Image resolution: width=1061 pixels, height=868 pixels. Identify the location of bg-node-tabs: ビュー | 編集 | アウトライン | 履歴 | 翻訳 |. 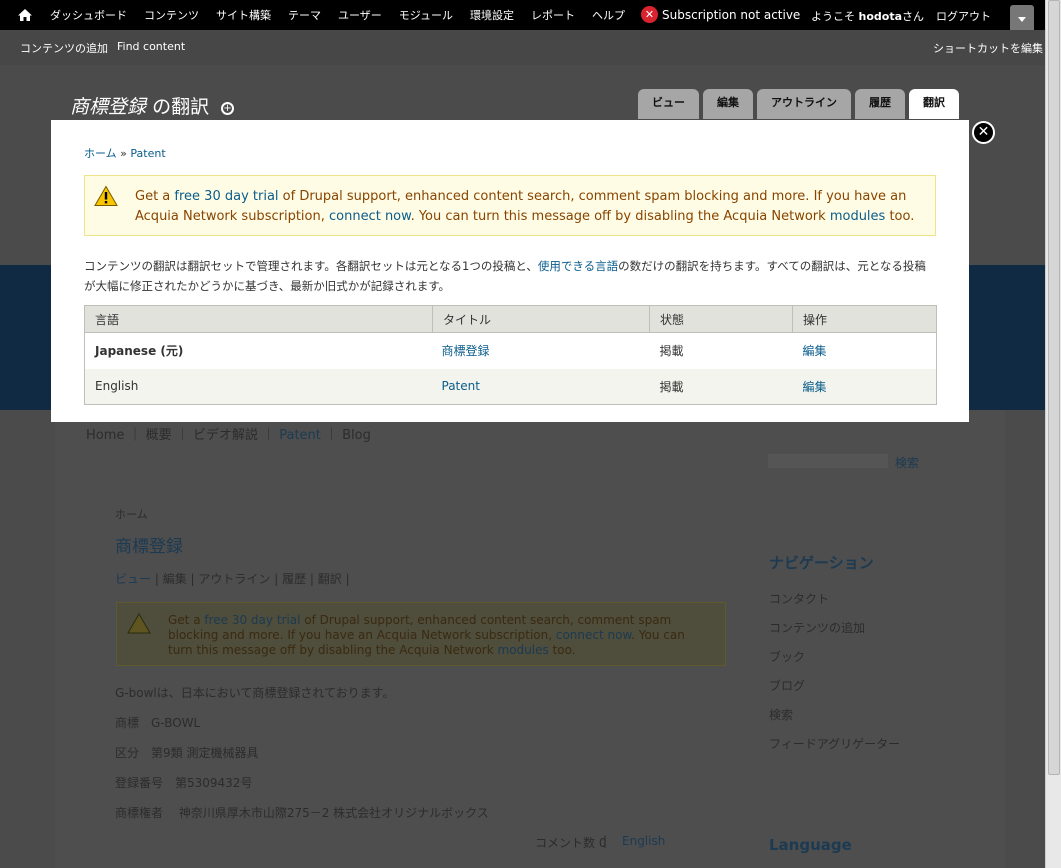
(232, 579).